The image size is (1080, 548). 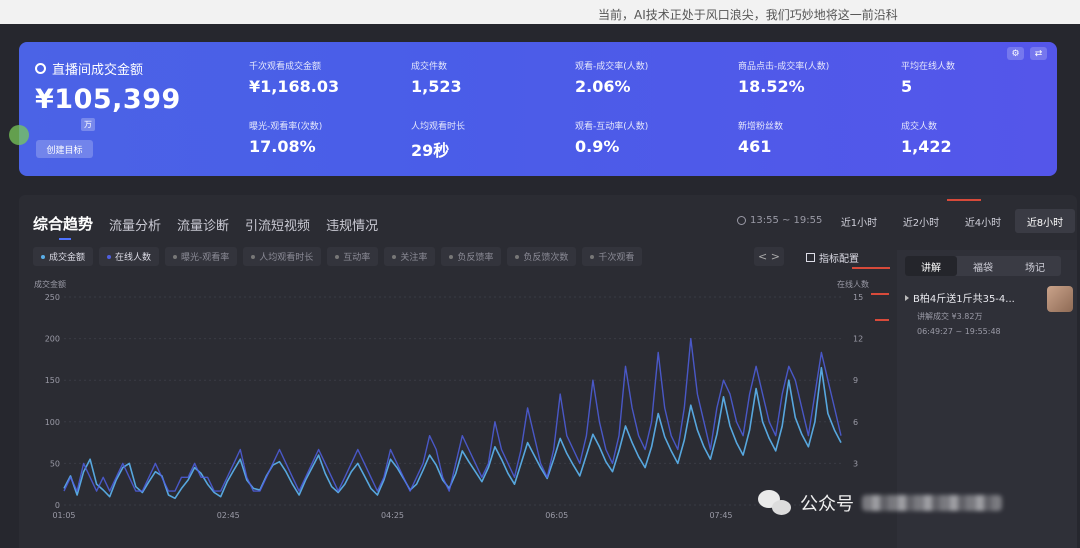 I want to click on chip-interaction: 互动率, so click(x=353, y=256).